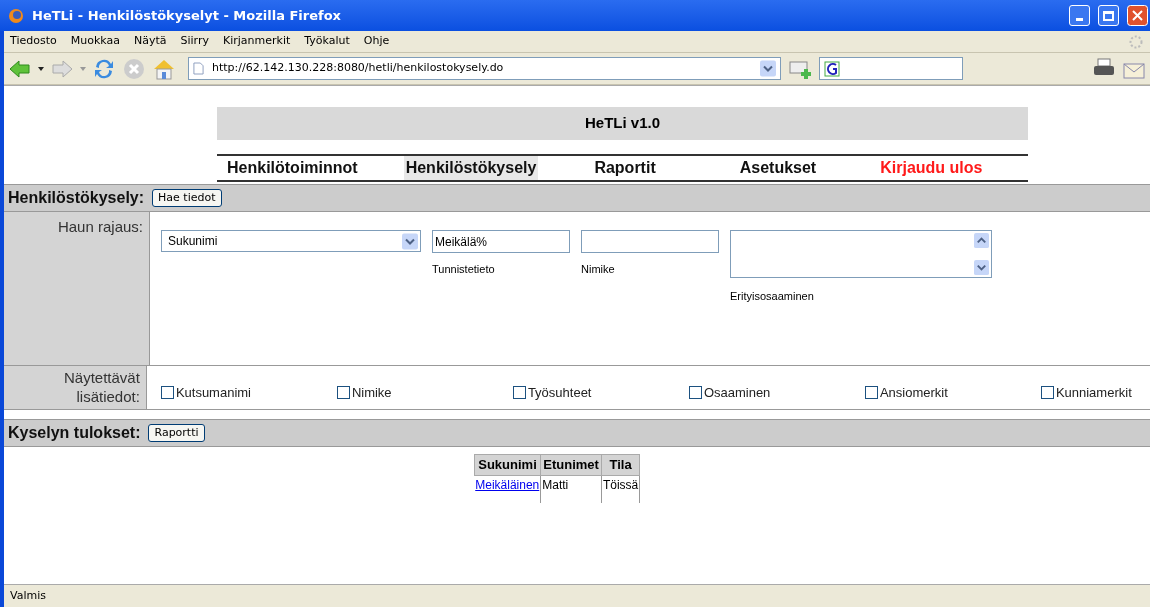 This screenshot has height=607, width=1150. Describe the element at coordinates (194, 41) in the screenshot. I see `menu-item: Siirry` at that location.